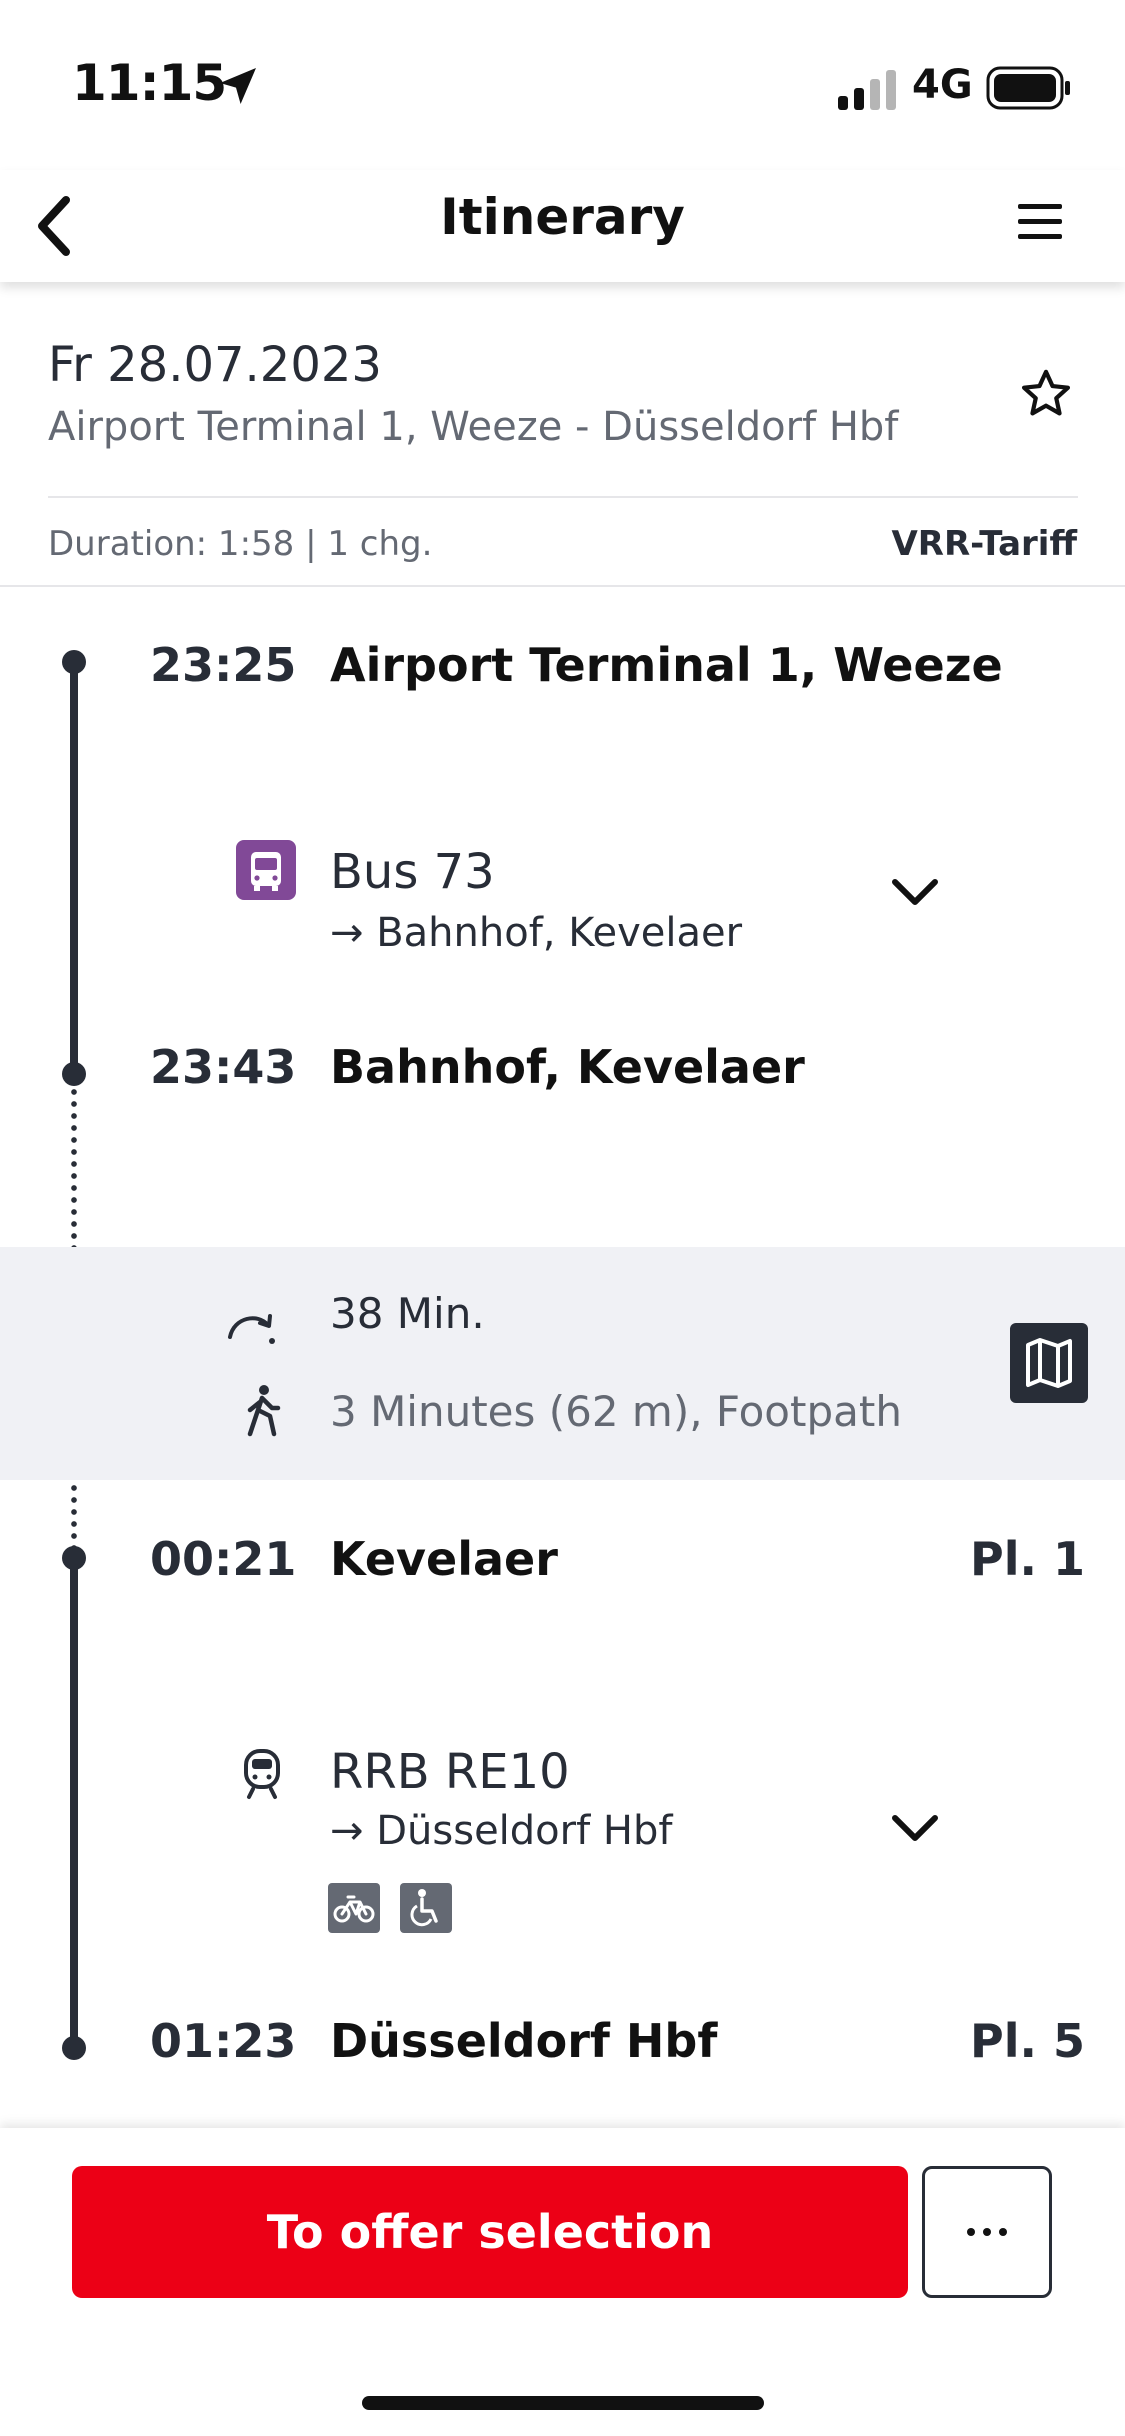  I want to click on bus-icon, so click(266, 870).